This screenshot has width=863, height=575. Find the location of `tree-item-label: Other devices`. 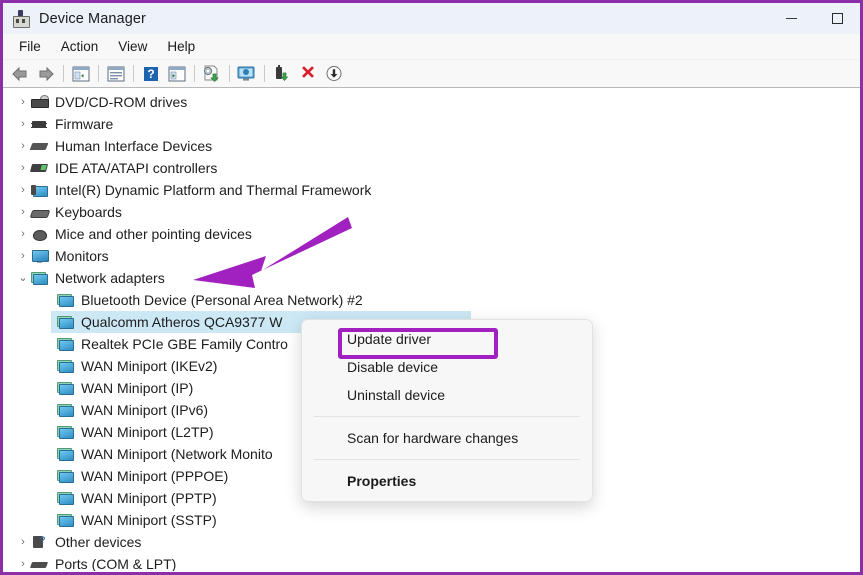

tree-item-label: Other devices is located at coordinates (98, 542).